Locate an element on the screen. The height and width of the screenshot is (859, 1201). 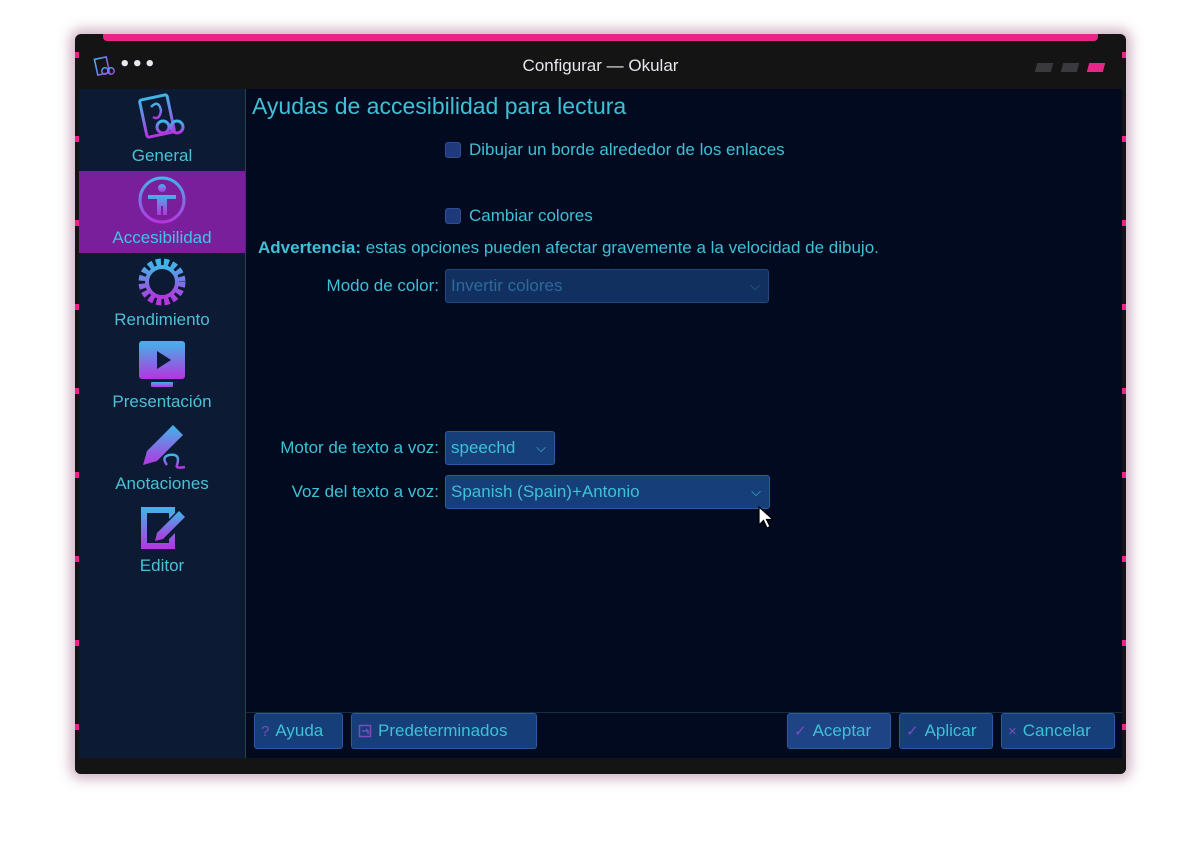
change-colors-checkbox-row: Cambiar colores is located at coordinates (519, 216).